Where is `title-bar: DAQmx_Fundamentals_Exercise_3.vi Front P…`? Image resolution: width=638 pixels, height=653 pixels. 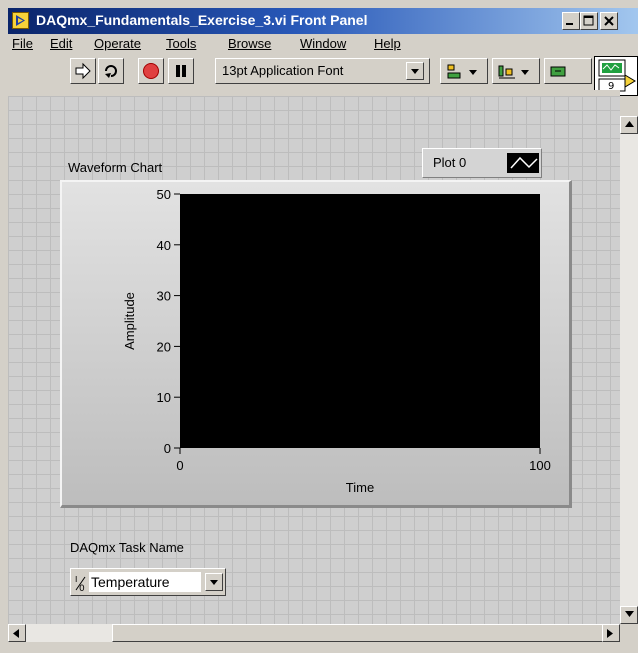 title-bar: DAQmx_Fundamentals_Exercise_3.vi Front P… is located at coordinates (323, 21).